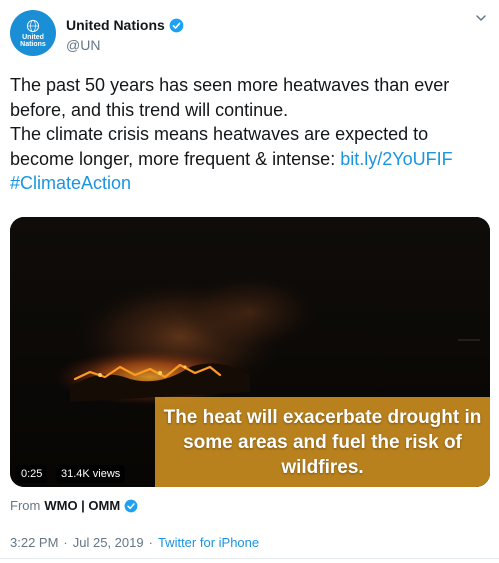 This screenshot has height=563, width=499. What do you see at coordinates (396, 159) in the screenshot?
I see `tweet-link: bit.ly/2YoUFIF` at bounding box center [396, 159].